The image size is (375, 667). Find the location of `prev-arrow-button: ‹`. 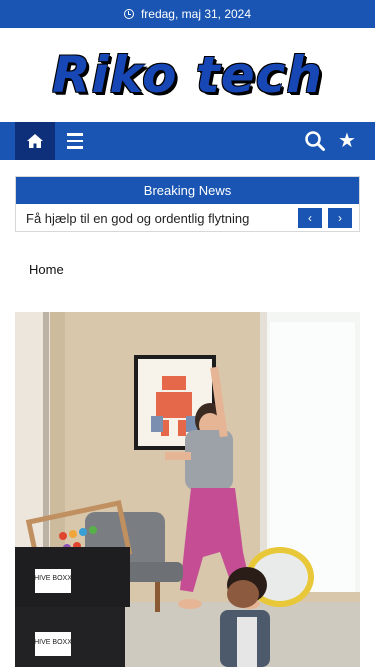

prev-arrow-button: ‹ is located at coordinates (310, 218).